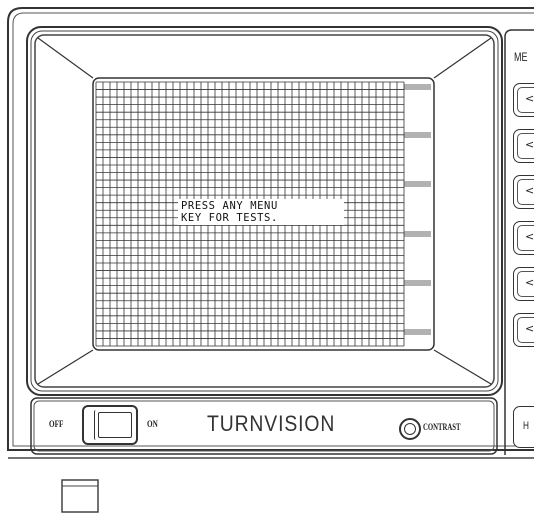  Describe the element at coordinates (410, 429) in the screenshot. I see `contrast-knob` at that location.